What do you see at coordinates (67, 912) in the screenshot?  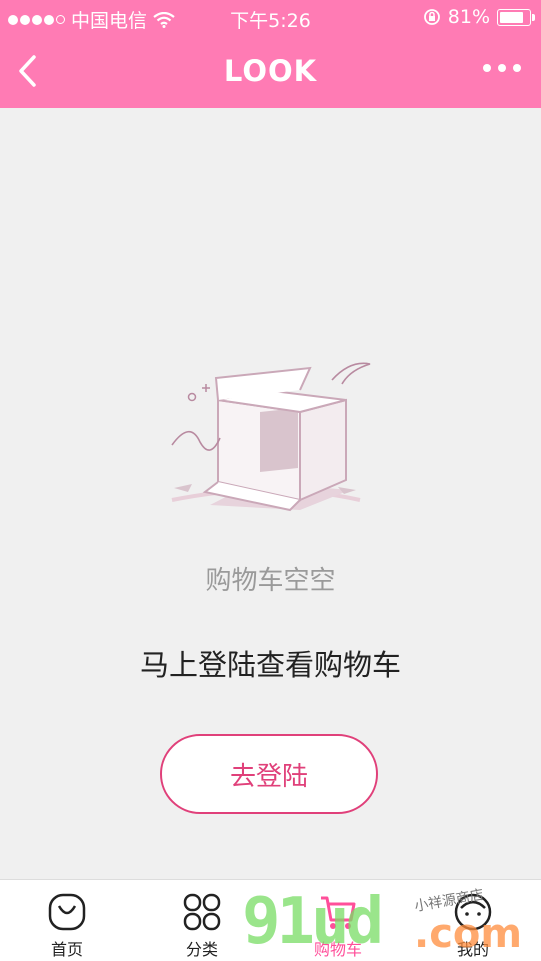 I see `bag-icon` at bounding box center [67, 912].